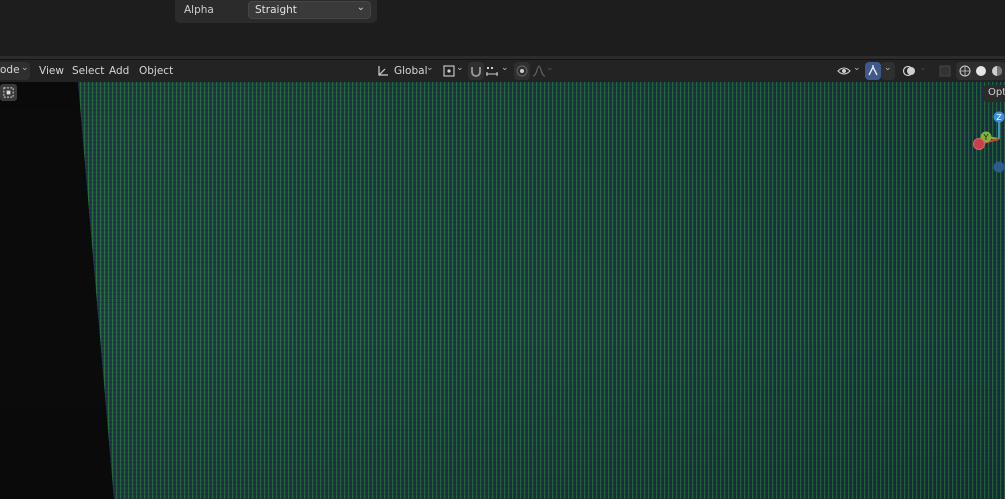 The width and height of the screenshot is (1005, 499). I want to click on xray-icon, so click(945, 71).